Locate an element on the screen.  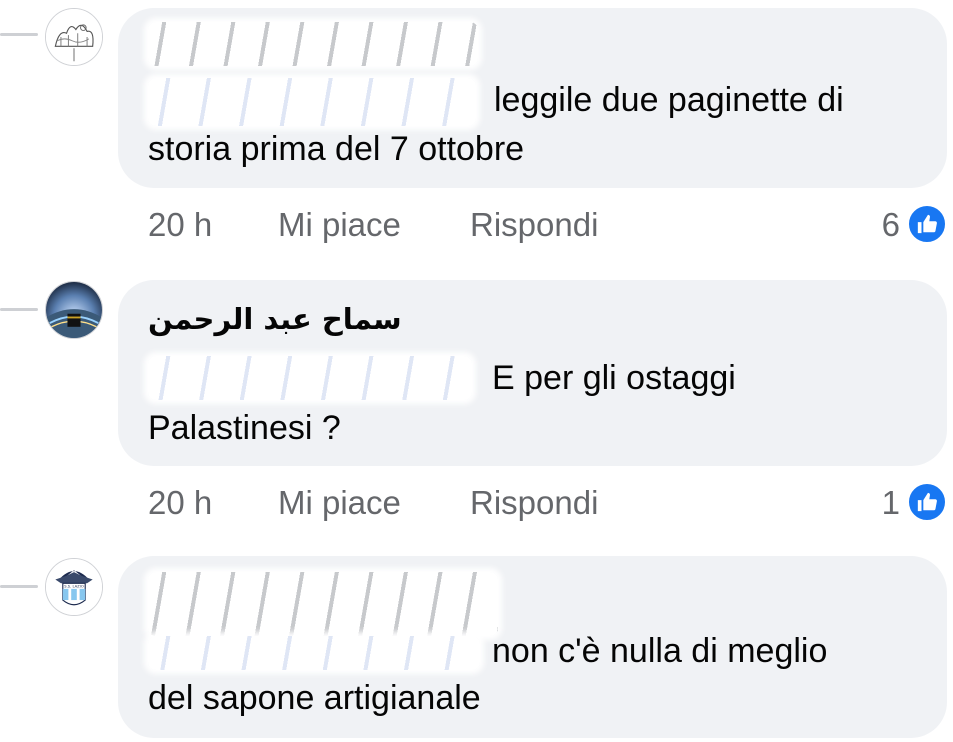
comment-author: سماح عبد الرحمن is located at coordinates (275, 319).